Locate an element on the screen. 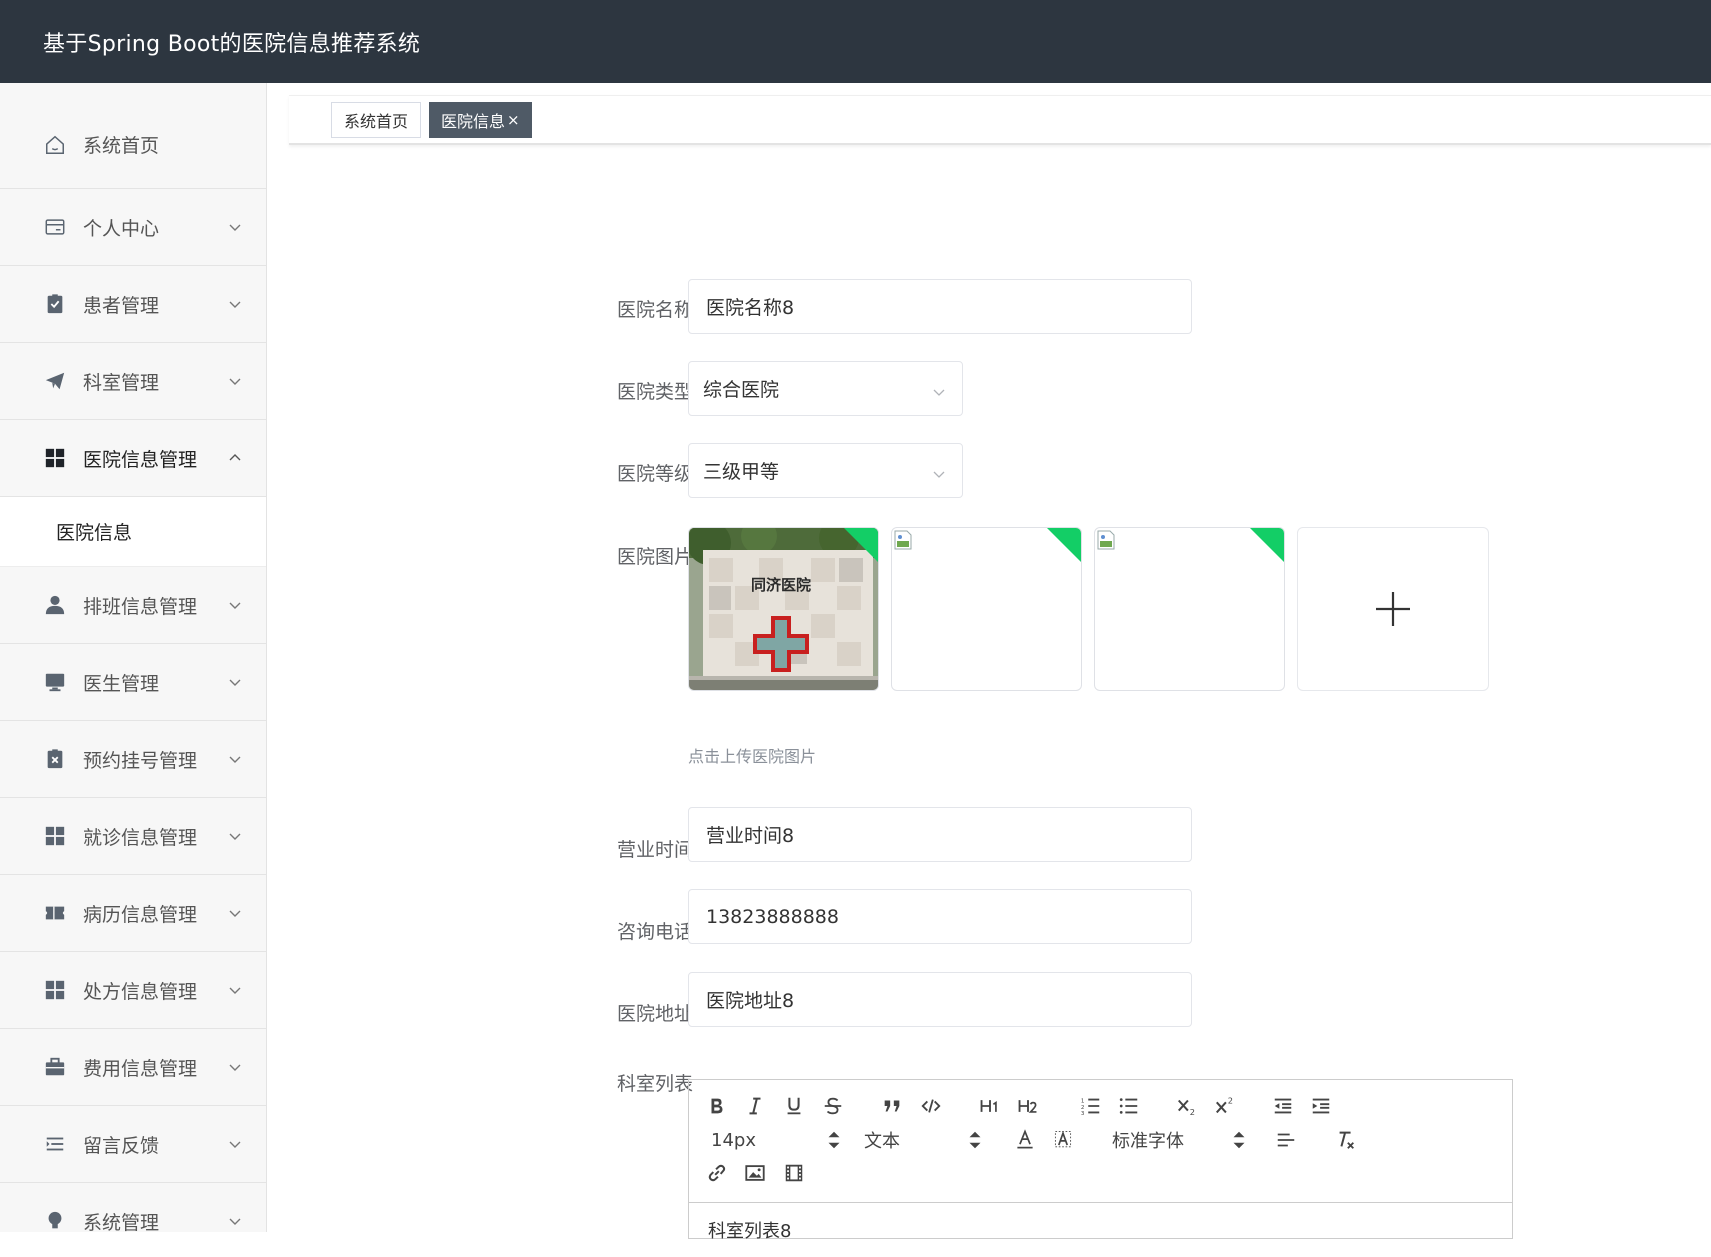 Image resolution: width=1711 pixels, height=1257 pixels. sidebar-item-label: 医院信息管理 is located at coordinates (140, 459).